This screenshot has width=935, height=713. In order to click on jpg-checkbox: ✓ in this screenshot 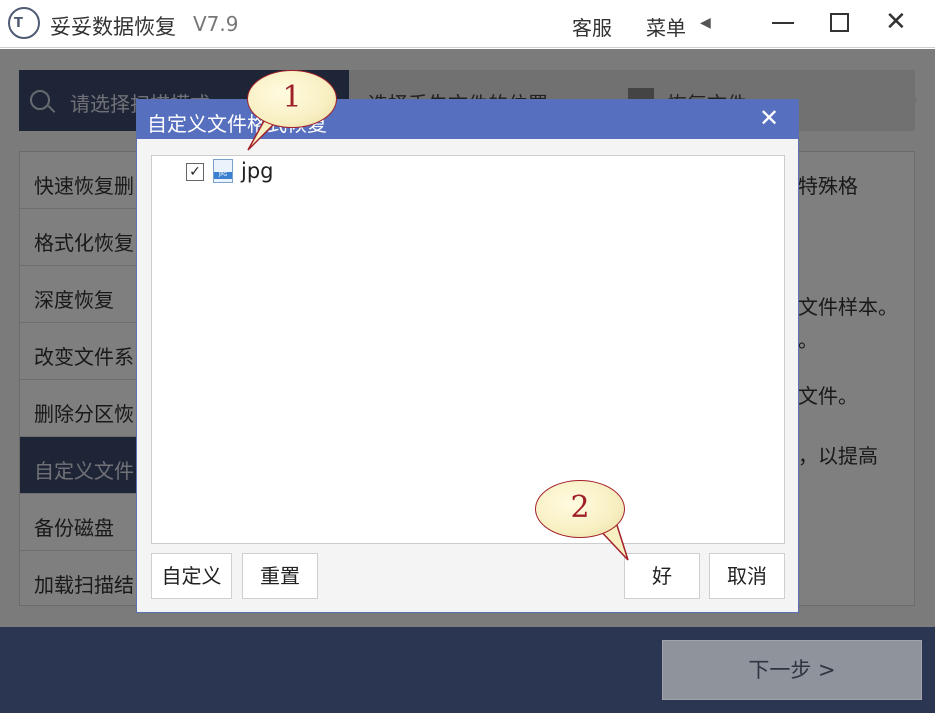, I will do `click(195, 172)`.